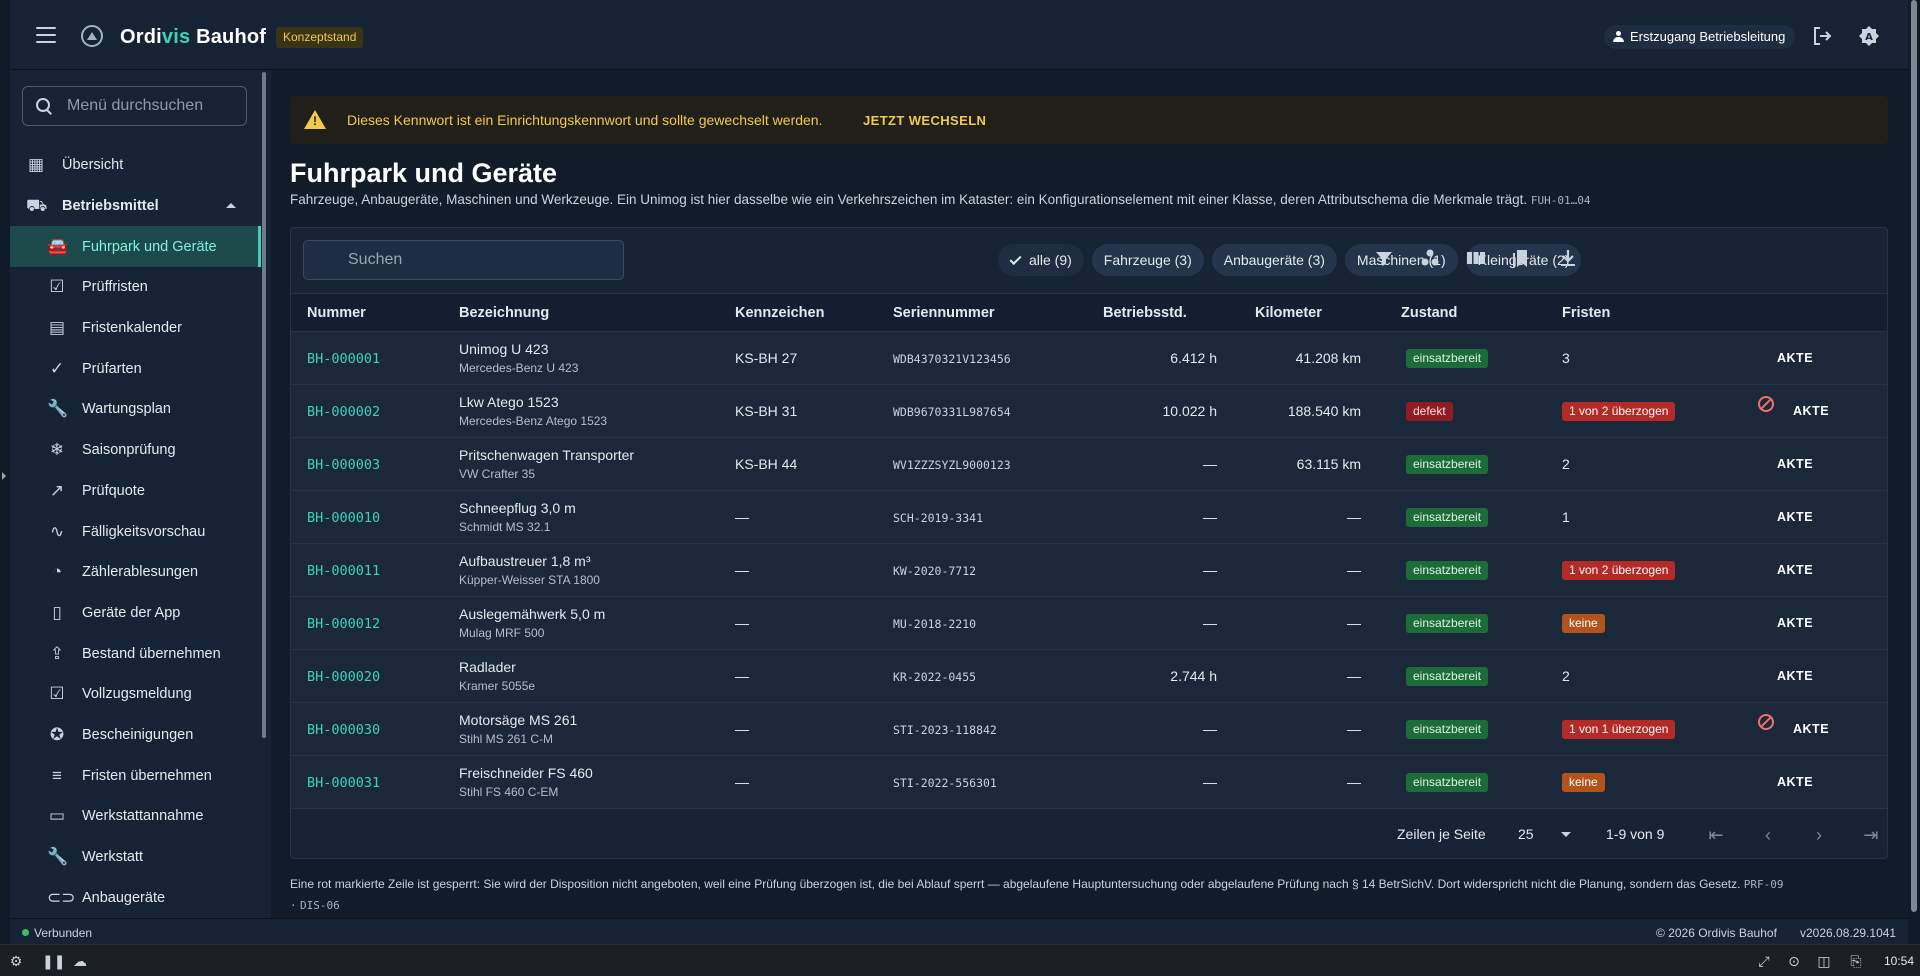  Describe the element at coordinates (135, 694) in the screenshot. I see `sidebar-item-vollzugsmeldung: ☑ Vollzugsmeldung` at that location.